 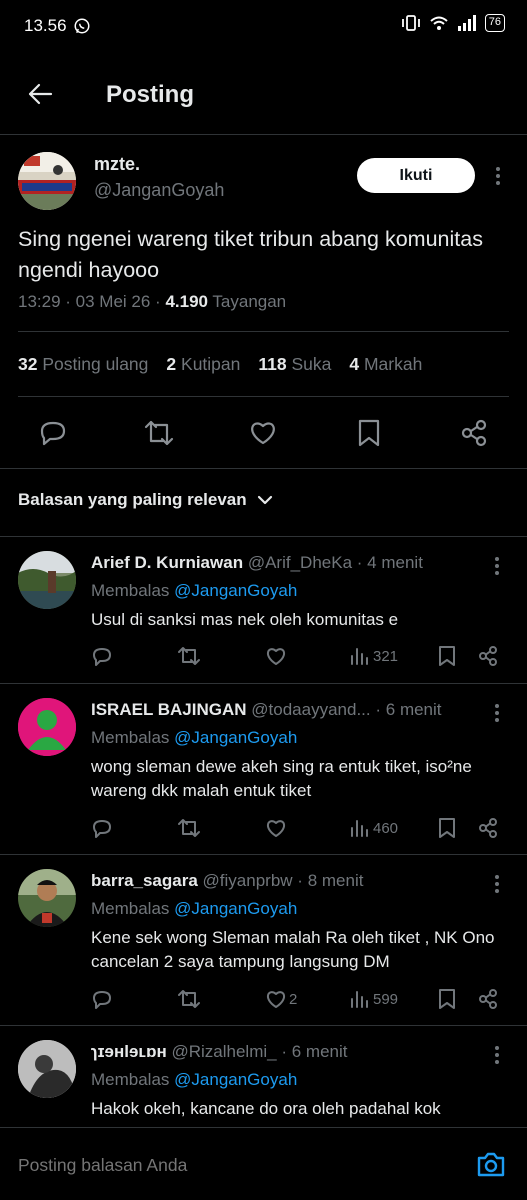 What do you see at coordinates (130, 1165) in the screenshot?
I see `reply-input` at bounding box center [130, 1165].